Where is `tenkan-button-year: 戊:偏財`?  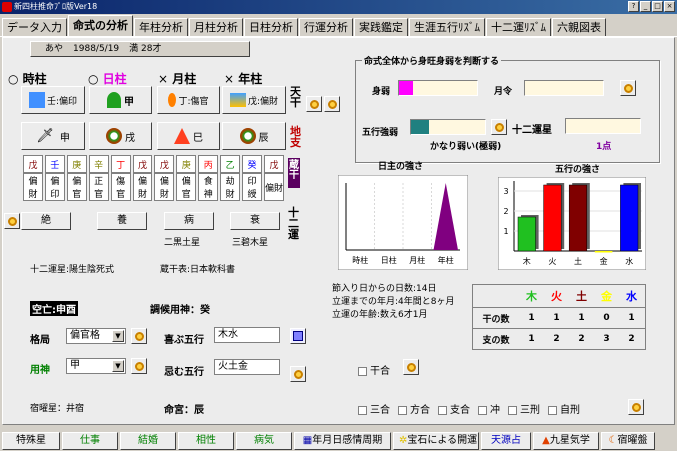
tenkan-button-year: 戊:偏財 is located at coordinates (254, 100).